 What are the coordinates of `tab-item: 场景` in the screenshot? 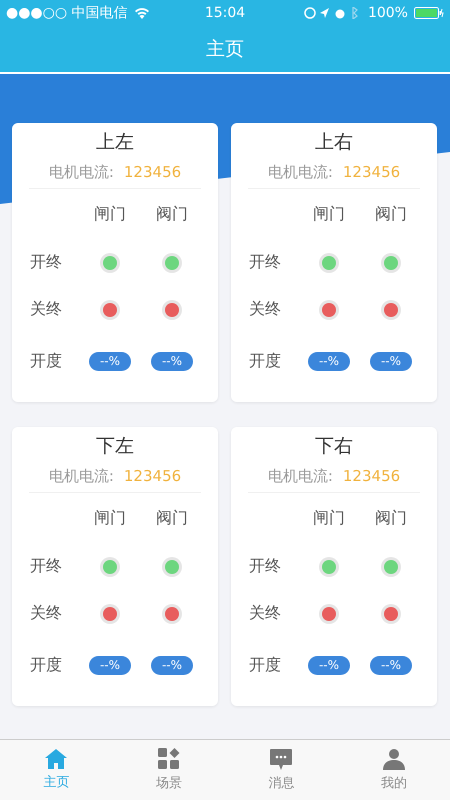 It's located at (168, 770).